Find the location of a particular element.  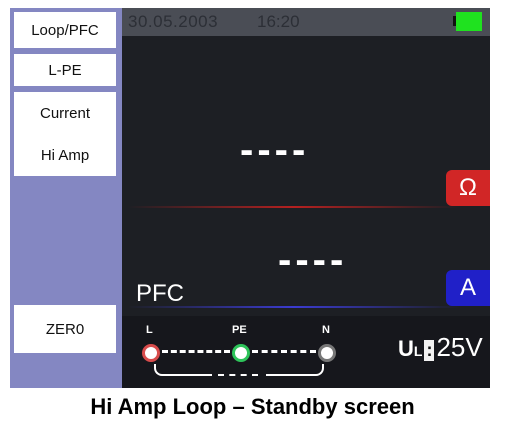

menu-item-label: Hi Amp is located at coordinates (65, 155).